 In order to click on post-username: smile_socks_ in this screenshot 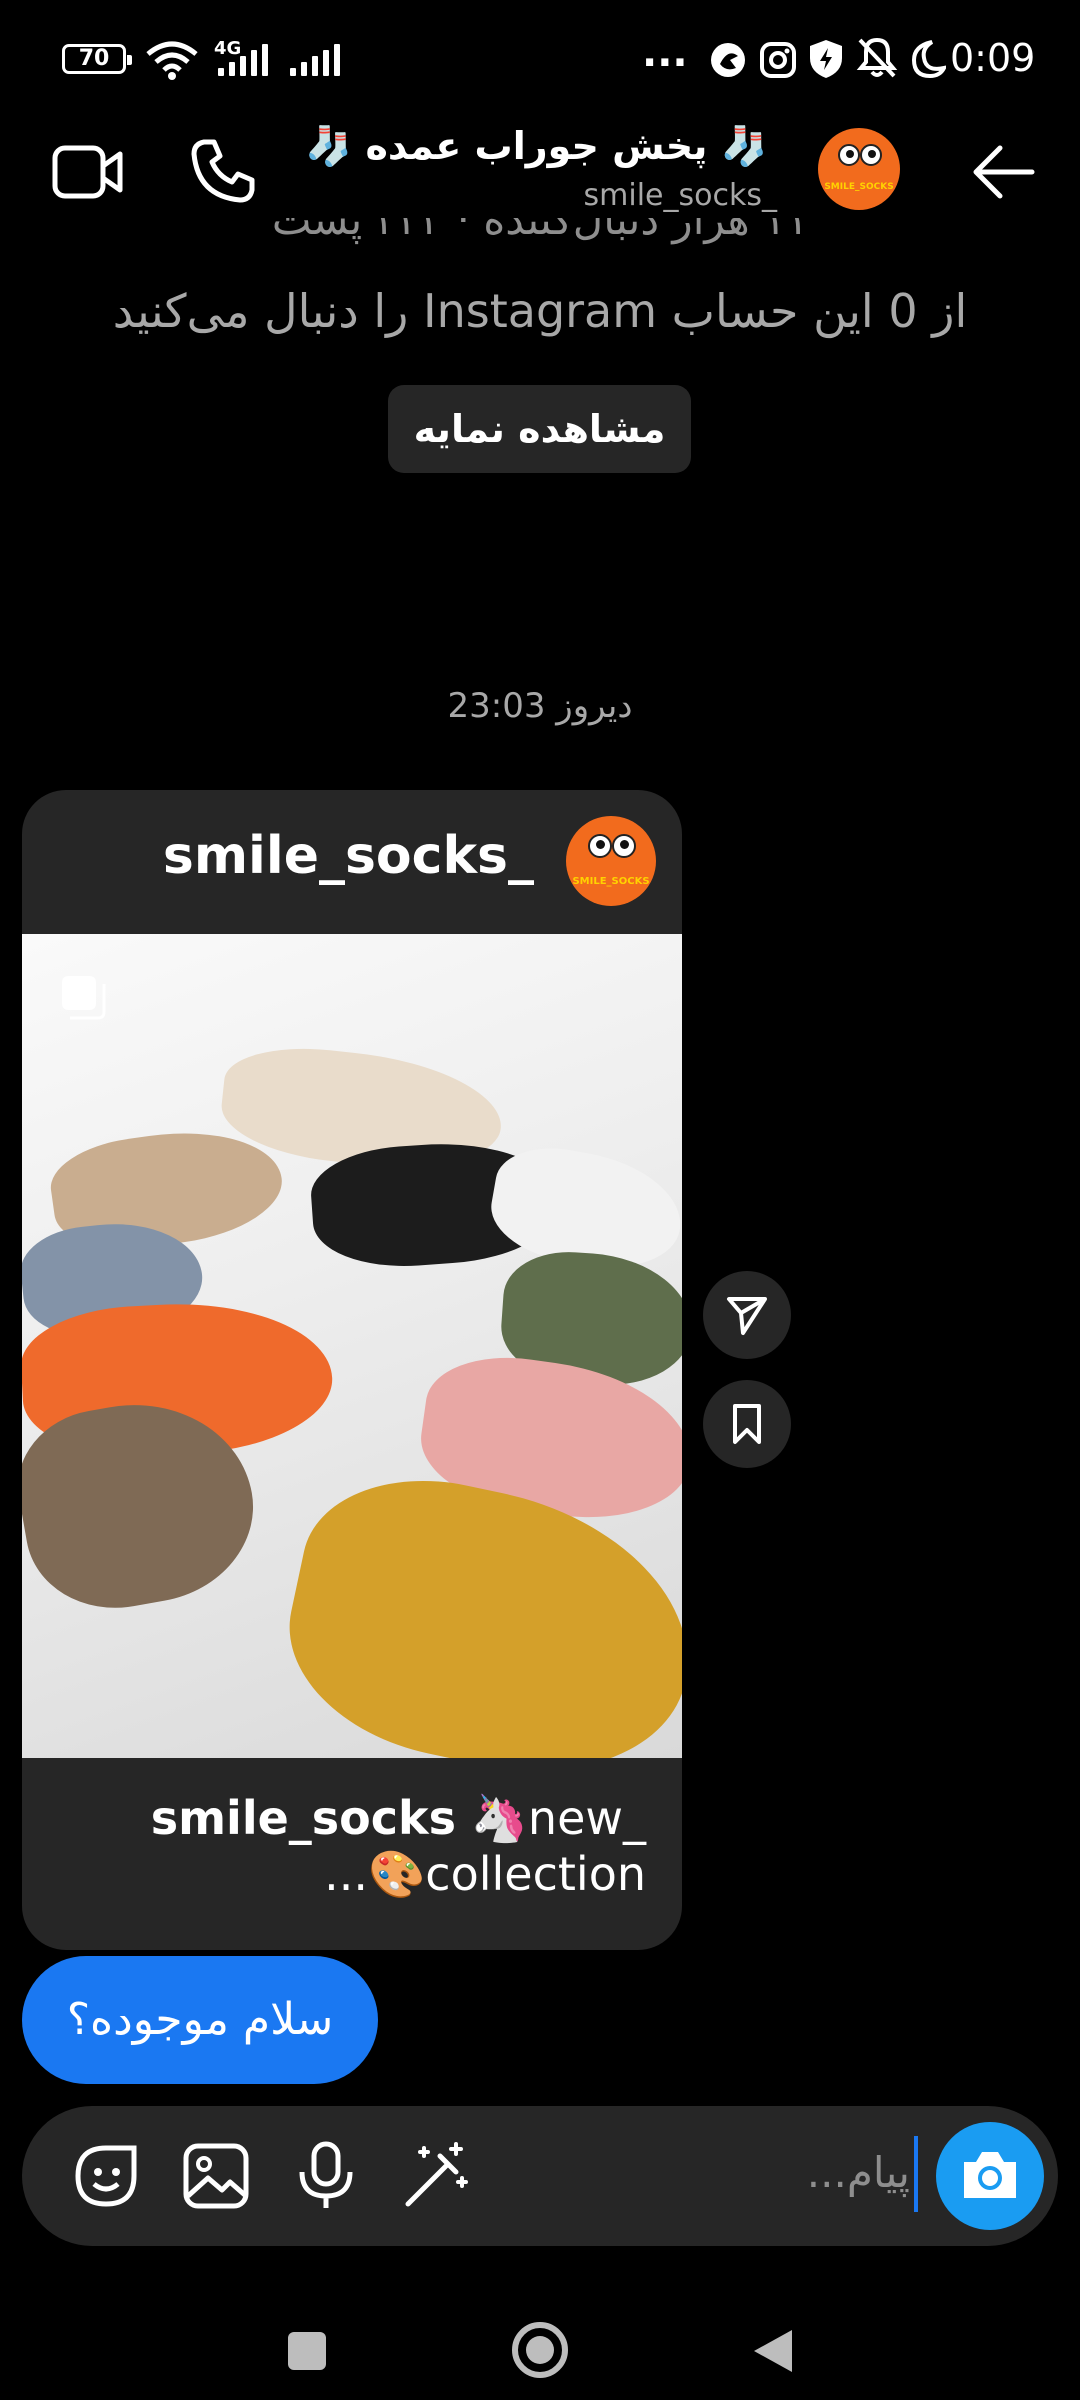, I will do `click(348, 856)`.